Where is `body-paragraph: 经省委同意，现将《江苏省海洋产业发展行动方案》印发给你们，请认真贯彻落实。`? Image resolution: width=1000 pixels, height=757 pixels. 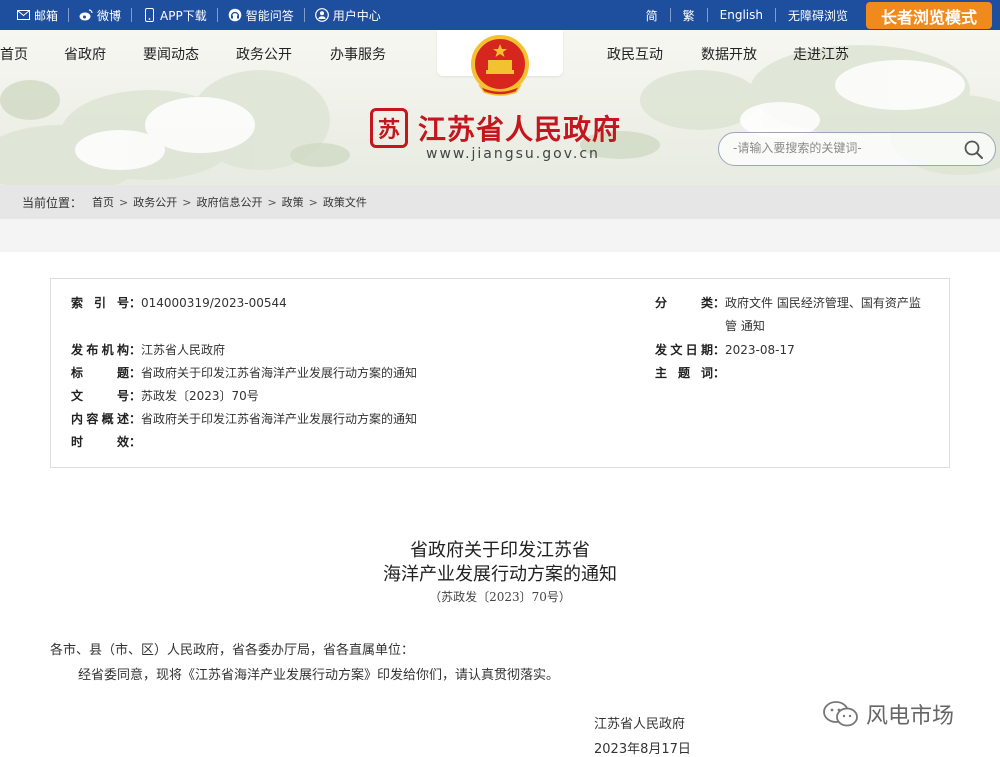 body-paragraph: 经省委同意，现将《江苏省海洋产业发展行动方案》印发给你们，请认真贯彻落实。 is located at coordinates (319, 675).